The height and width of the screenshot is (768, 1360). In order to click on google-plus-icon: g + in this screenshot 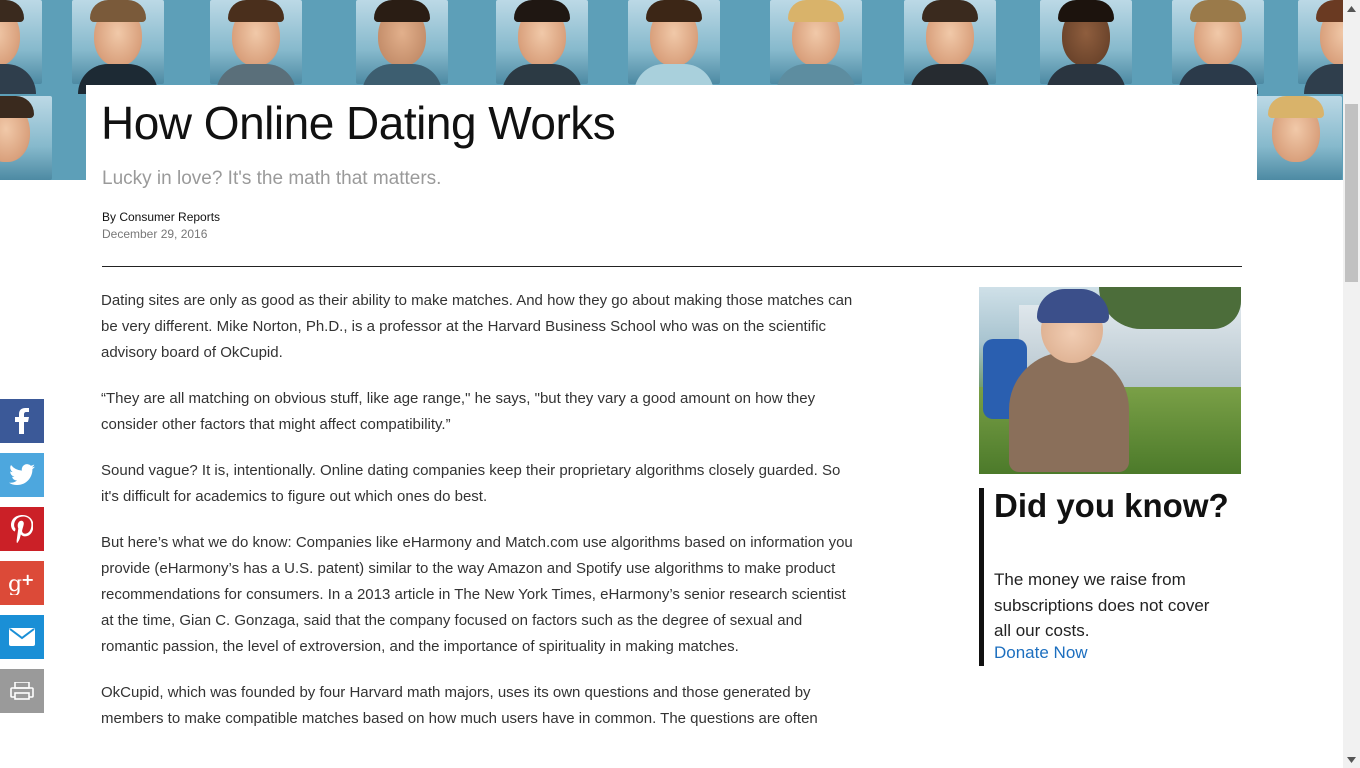, I will do `click(22, 583)`.